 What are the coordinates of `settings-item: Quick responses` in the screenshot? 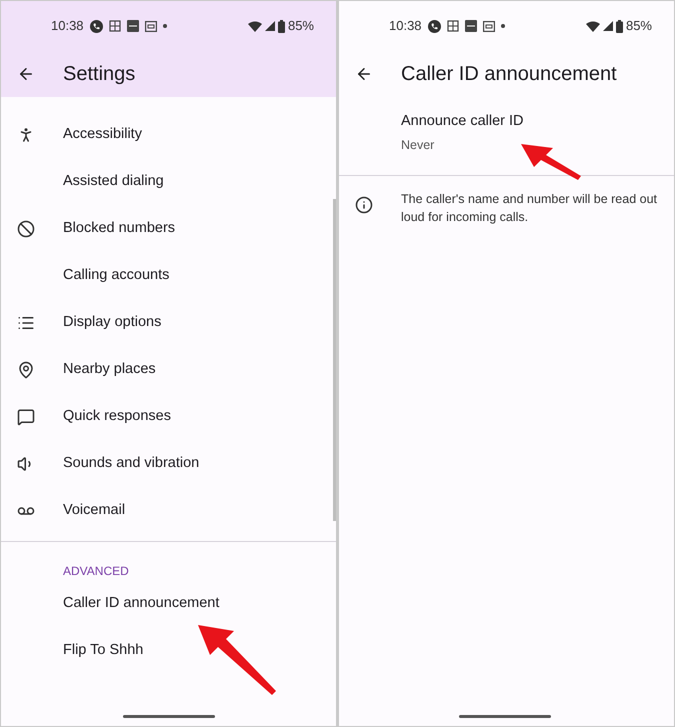 It's located at (168, 416).